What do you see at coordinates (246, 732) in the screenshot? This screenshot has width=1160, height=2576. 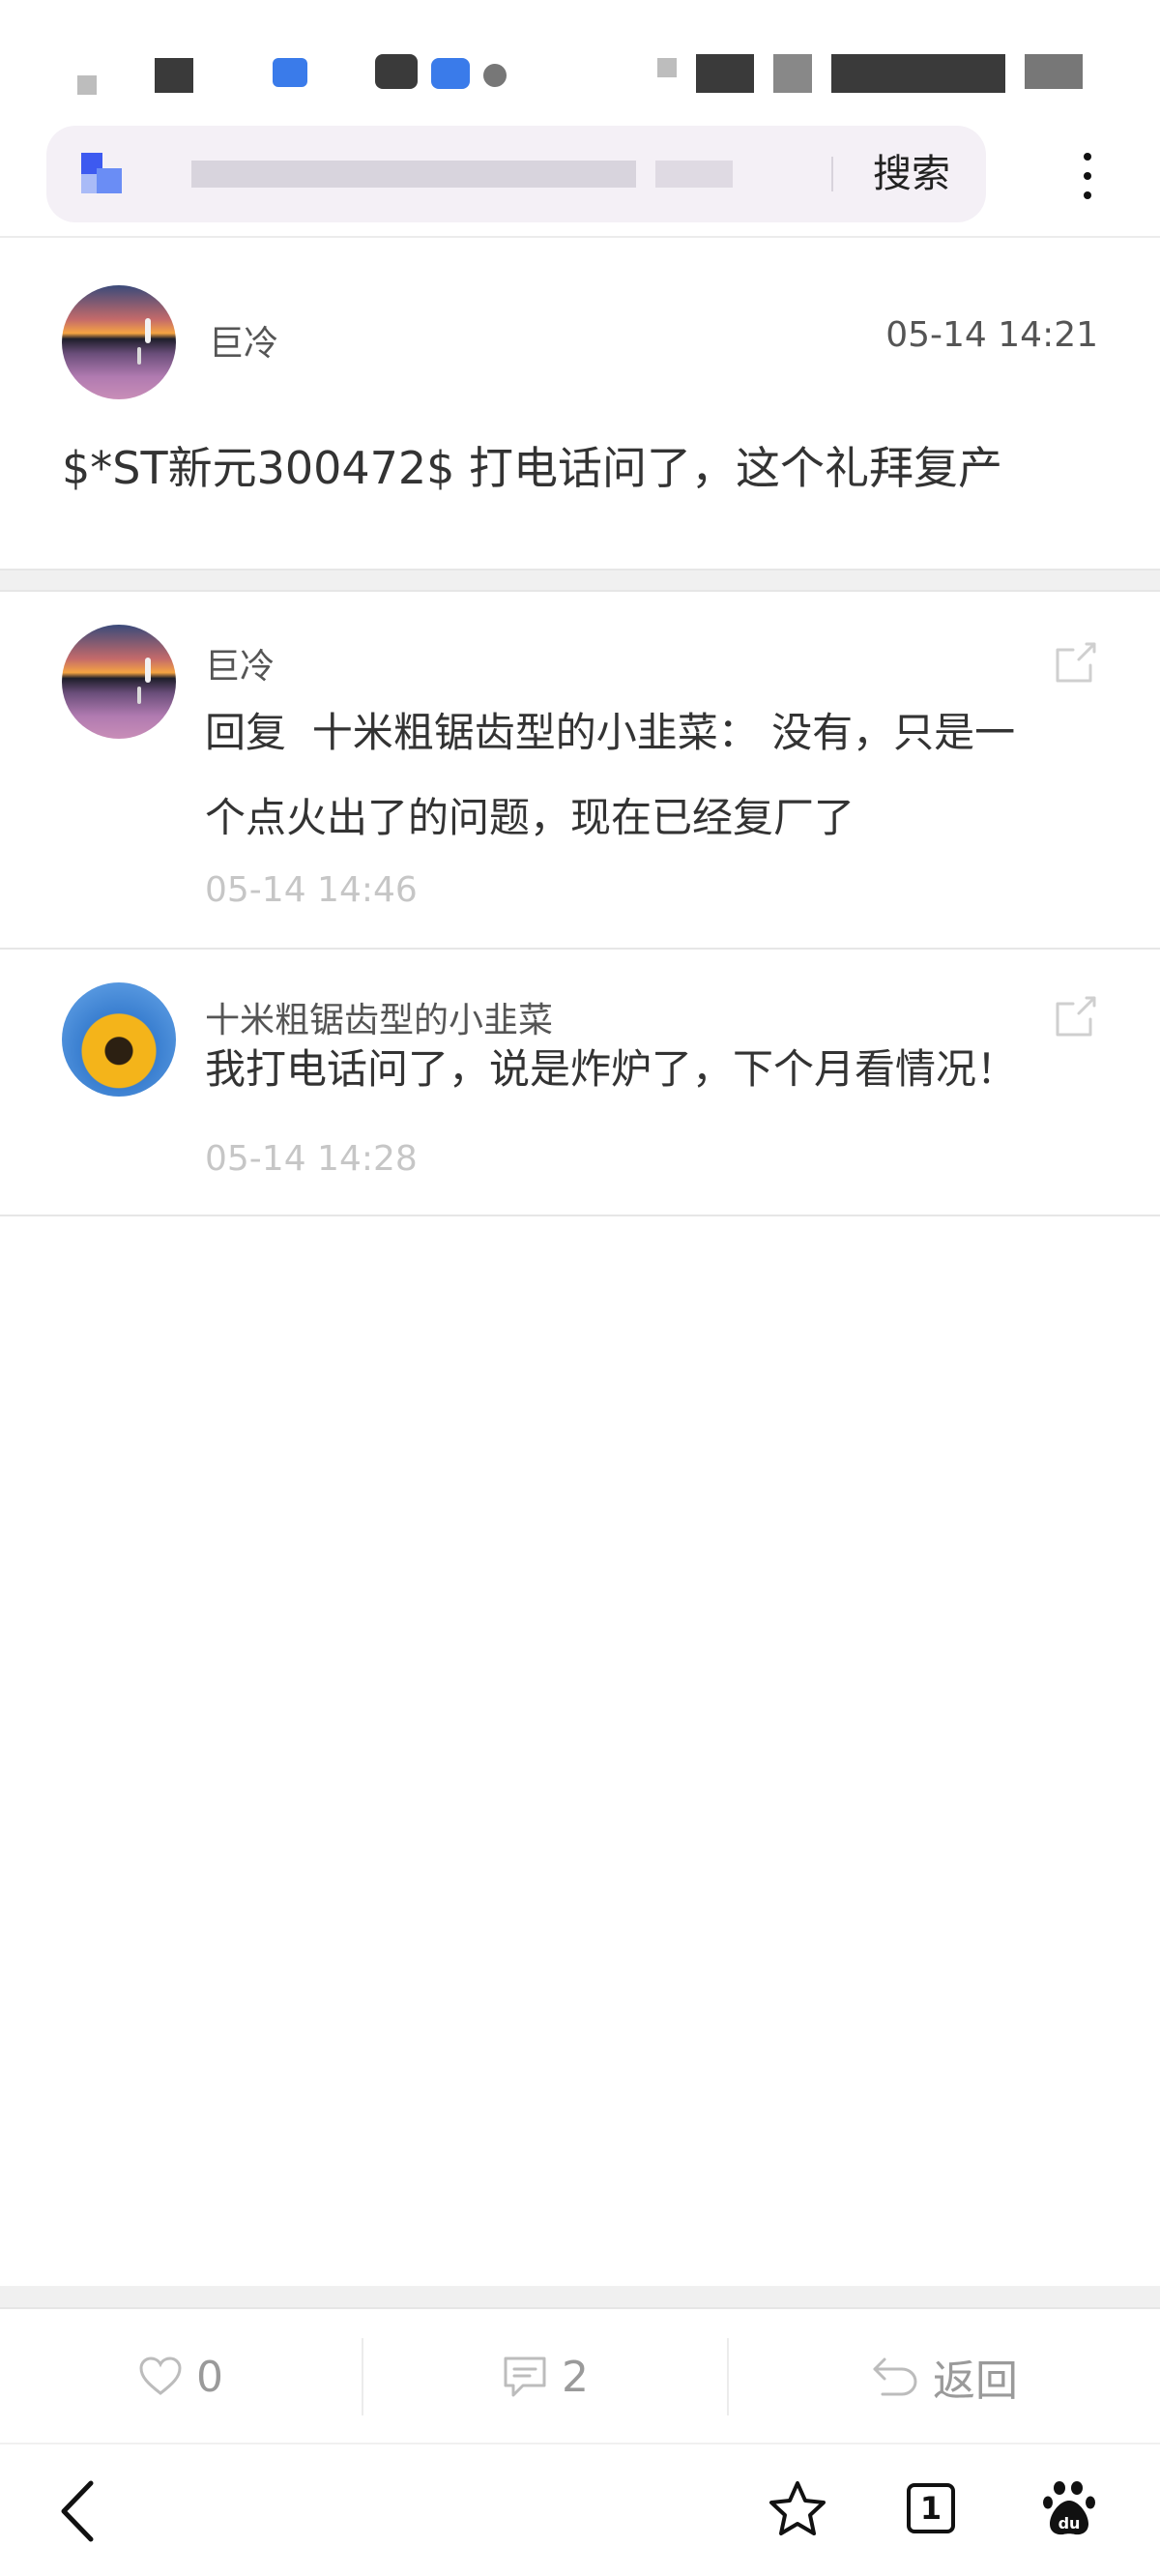 I see `reply-prefix: 回复` at bounding box center [246, 732].